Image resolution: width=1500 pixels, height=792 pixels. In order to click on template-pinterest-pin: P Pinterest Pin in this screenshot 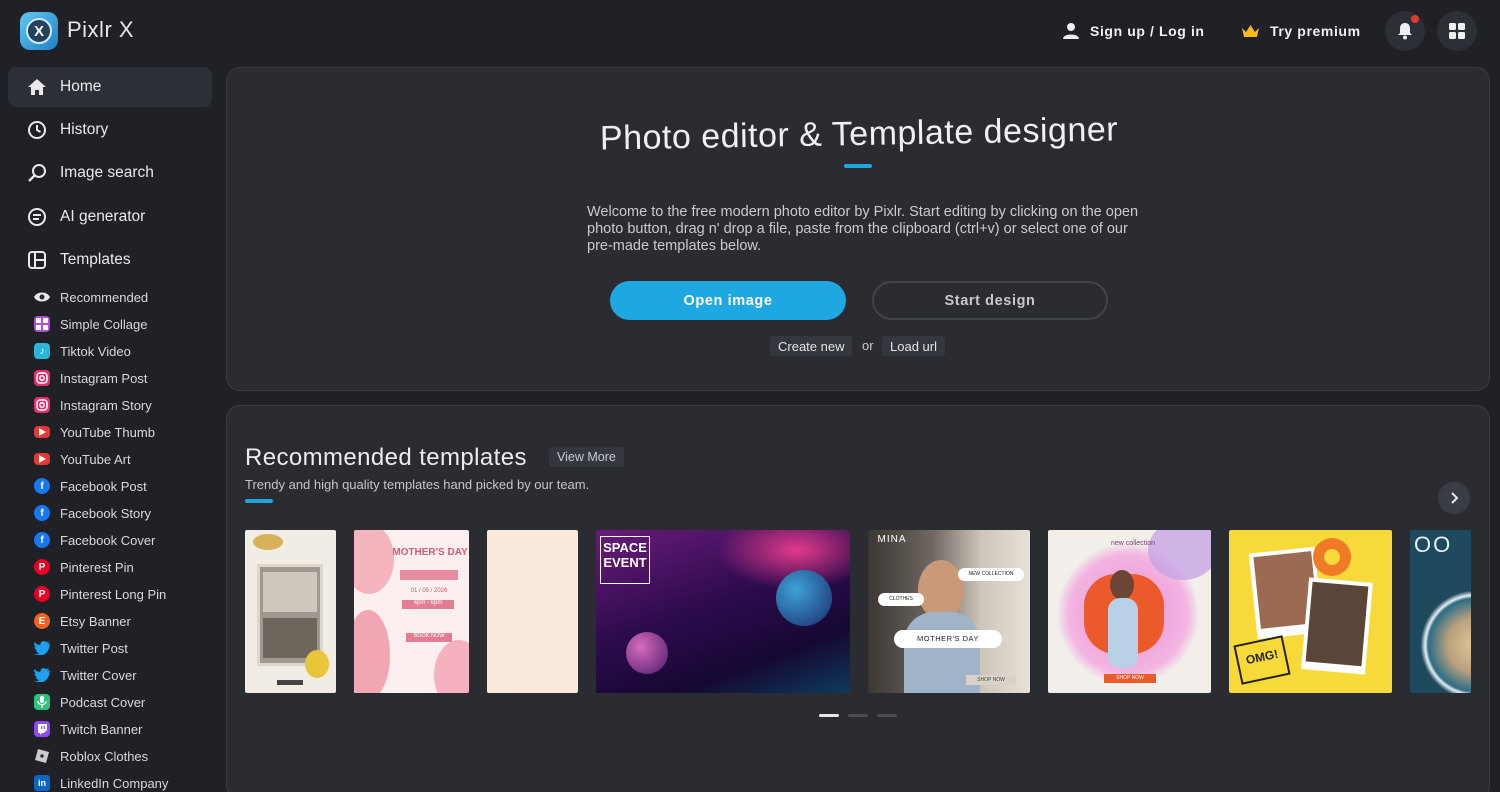, I will do `click(84, 567)`.